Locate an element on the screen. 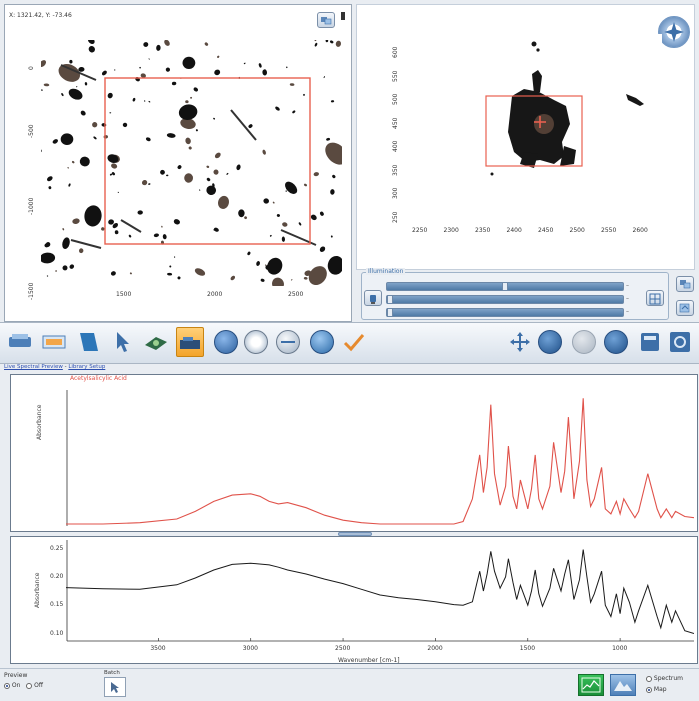 The width and height of the screenshot is (699, 701). map-view-button is located at coordinates (623, 685).